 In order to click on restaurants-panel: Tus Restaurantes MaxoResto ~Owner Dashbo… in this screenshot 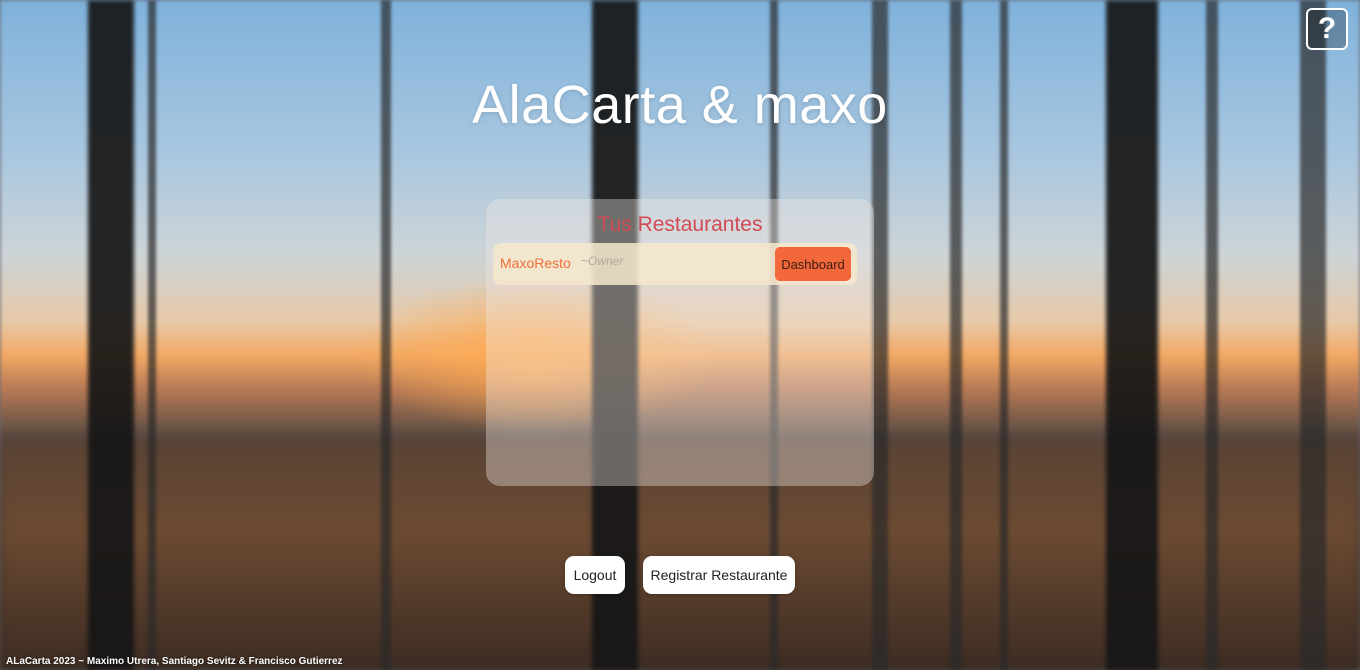, I will do `click(680, 342)`.